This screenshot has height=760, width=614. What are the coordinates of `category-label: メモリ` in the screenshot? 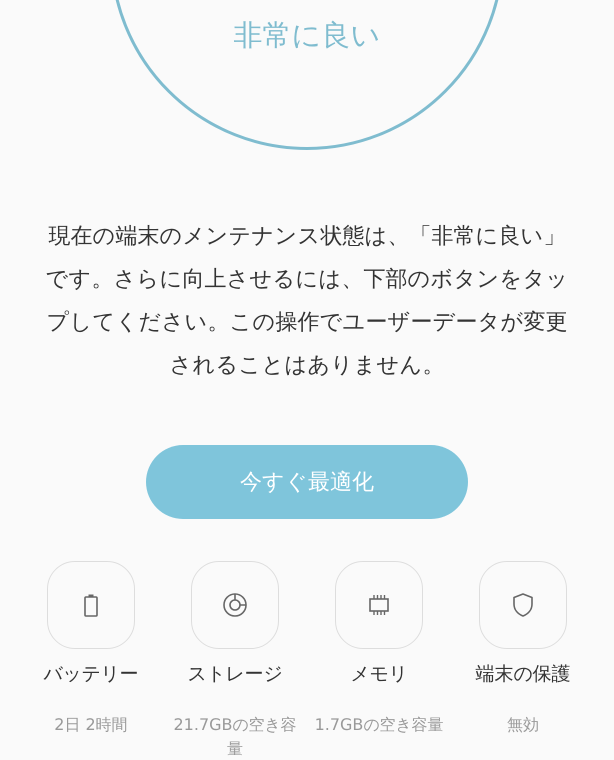 It's located at (379, 674).